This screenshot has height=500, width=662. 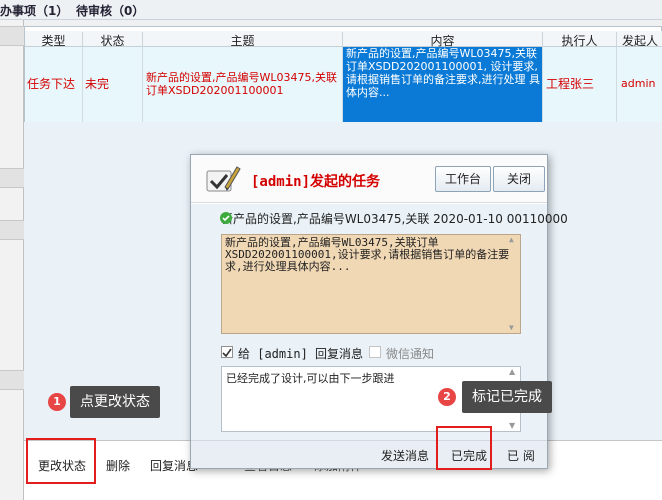 I want to click on workbench-button: 工作台, so click(x=463, y=179).